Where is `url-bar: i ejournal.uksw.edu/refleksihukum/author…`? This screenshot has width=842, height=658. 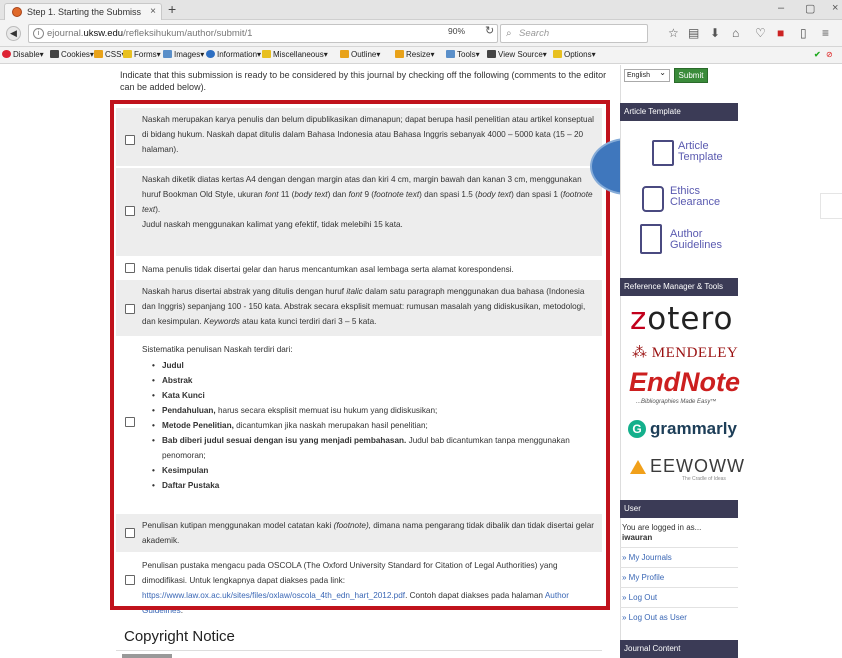 url-bar: i ejournal.uksw.edu/refleksihukum/author… is located at coordinates (263, 33).